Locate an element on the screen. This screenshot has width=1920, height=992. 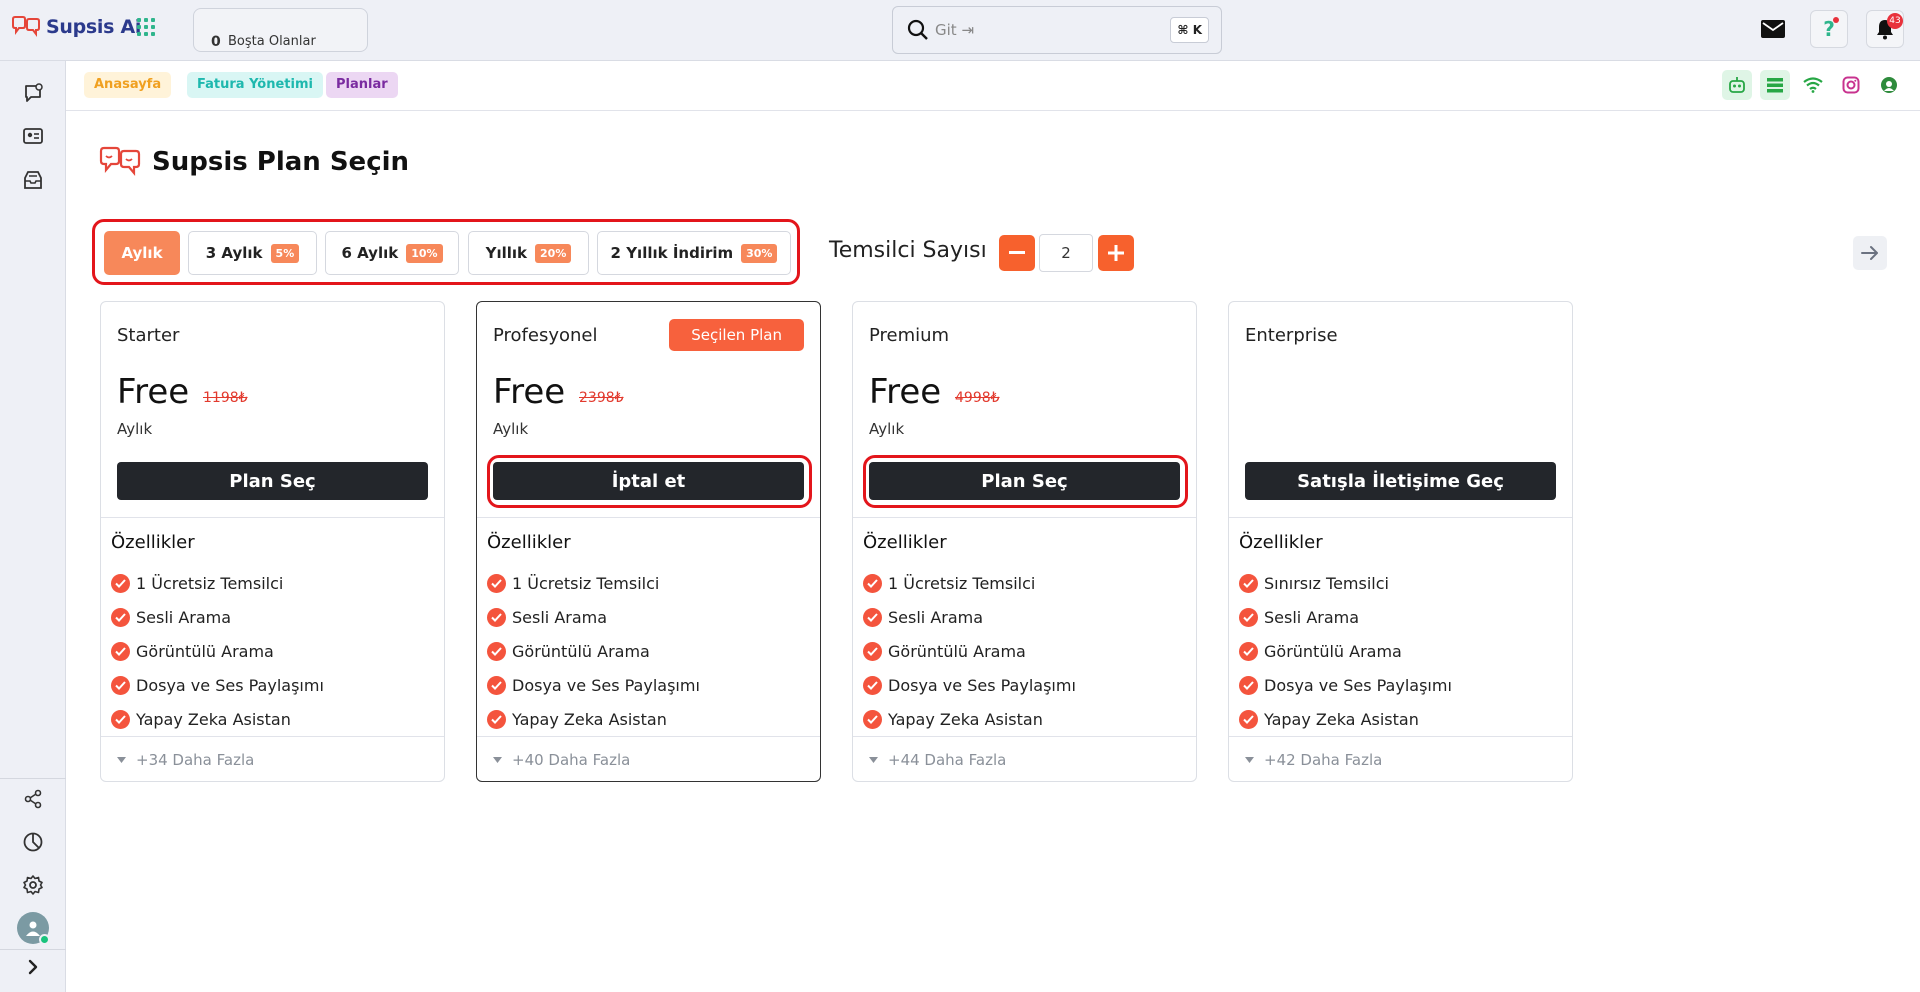
reports-pie-icon is located at coordinates (33, 842).